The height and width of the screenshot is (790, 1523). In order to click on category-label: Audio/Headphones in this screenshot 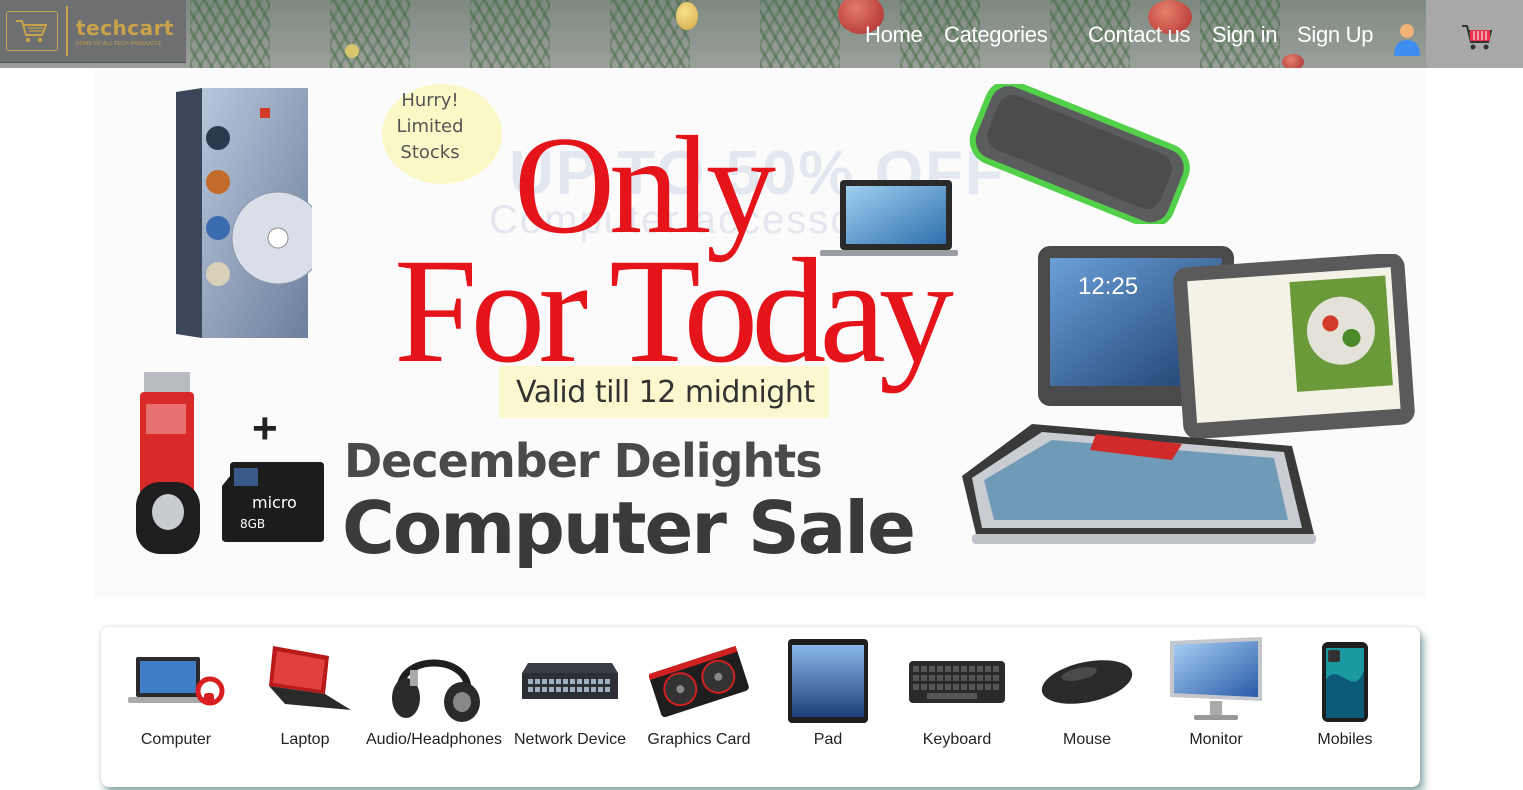, I will do `click(434, 739)`.